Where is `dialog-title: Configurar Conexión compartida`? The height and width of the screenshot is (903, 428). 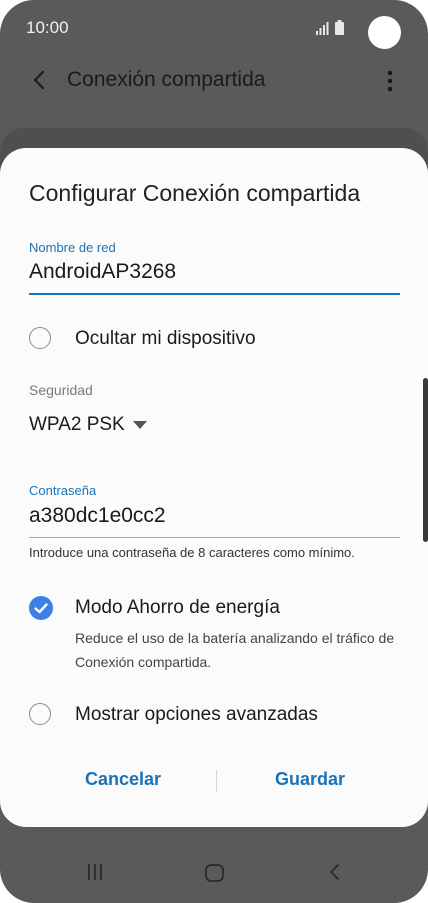 dialog-title: Configurar Conexión compartida is located at coordinates (195, 193).